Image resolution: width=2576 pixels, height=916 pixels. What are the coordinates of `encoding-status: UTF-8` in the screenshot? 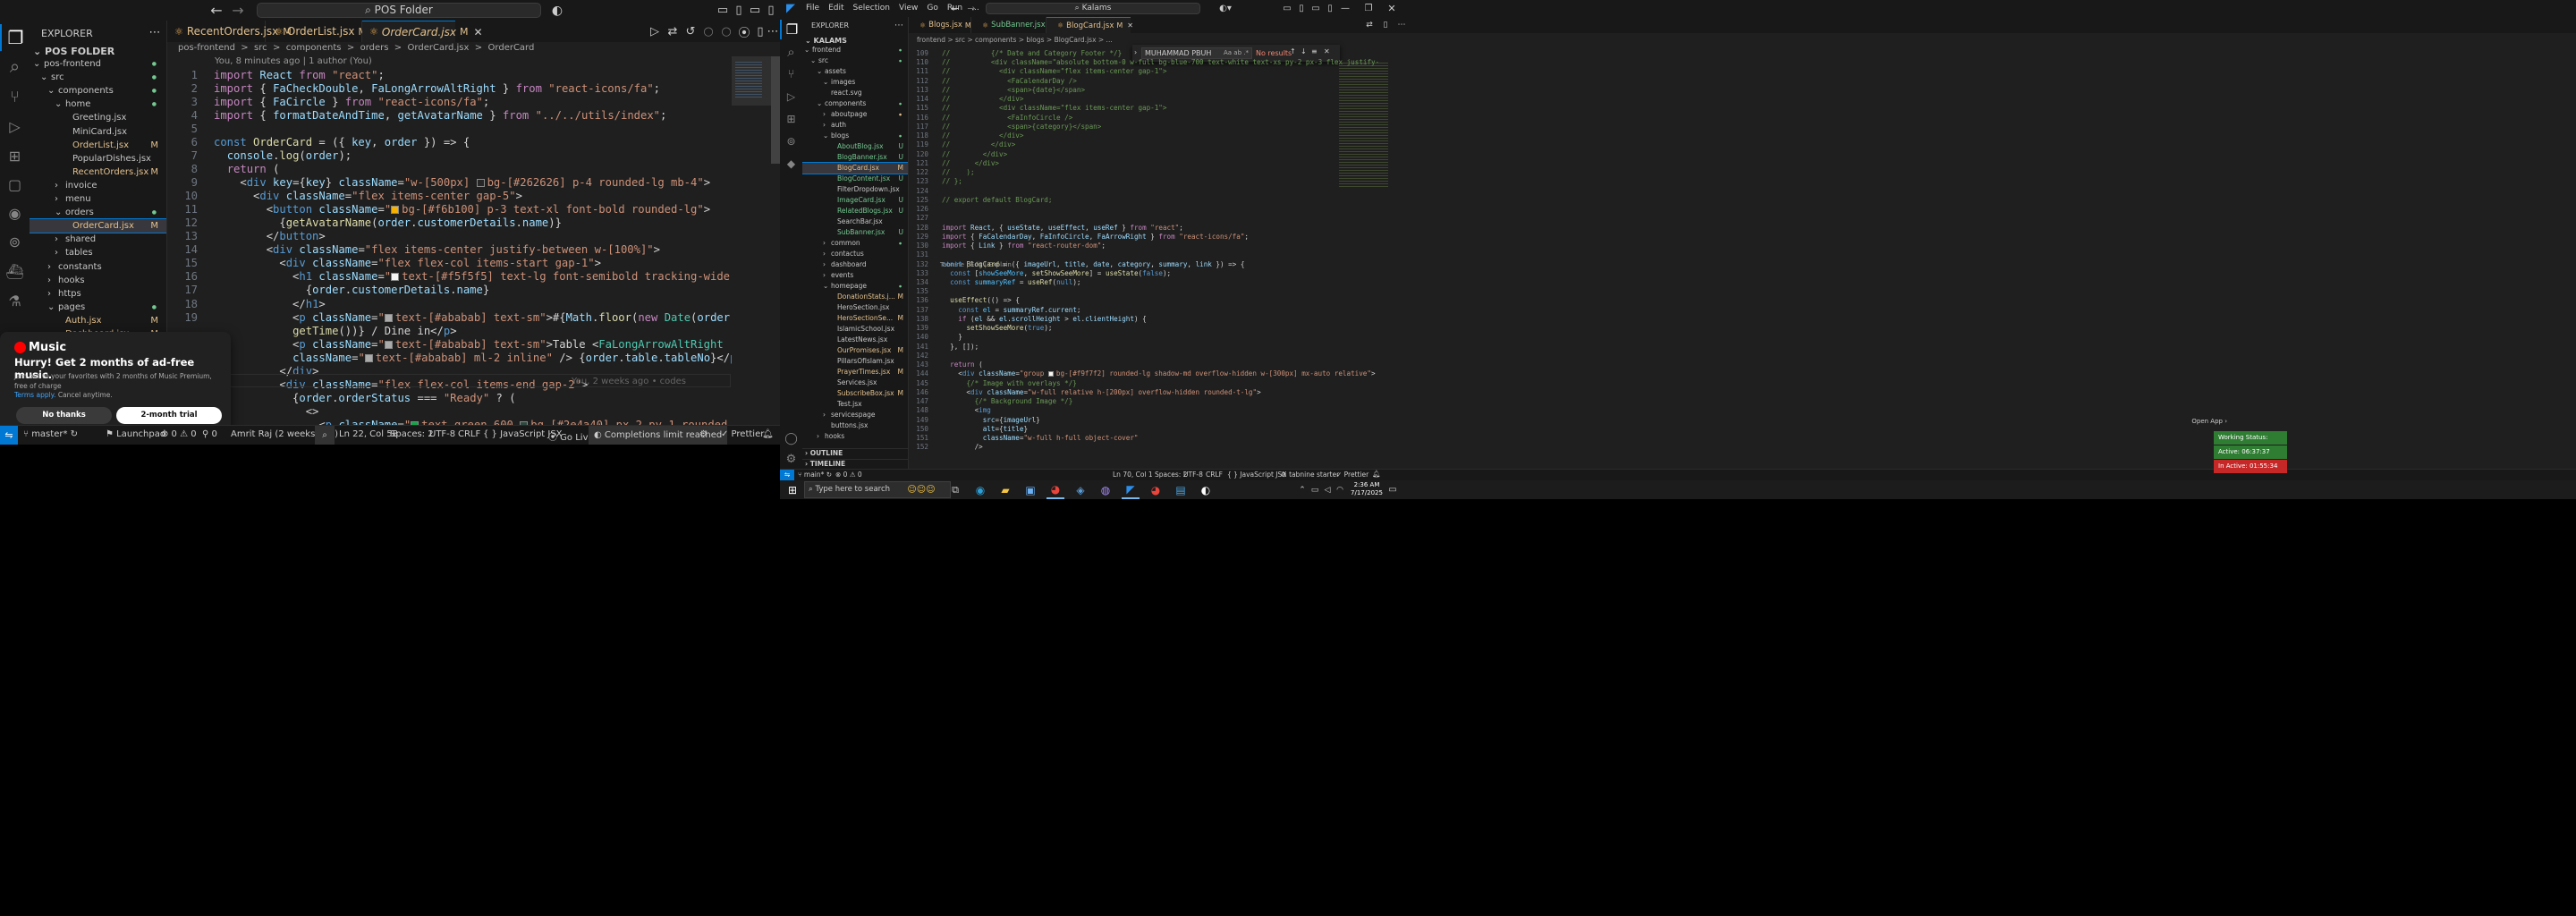 It's located at (1193, 475).